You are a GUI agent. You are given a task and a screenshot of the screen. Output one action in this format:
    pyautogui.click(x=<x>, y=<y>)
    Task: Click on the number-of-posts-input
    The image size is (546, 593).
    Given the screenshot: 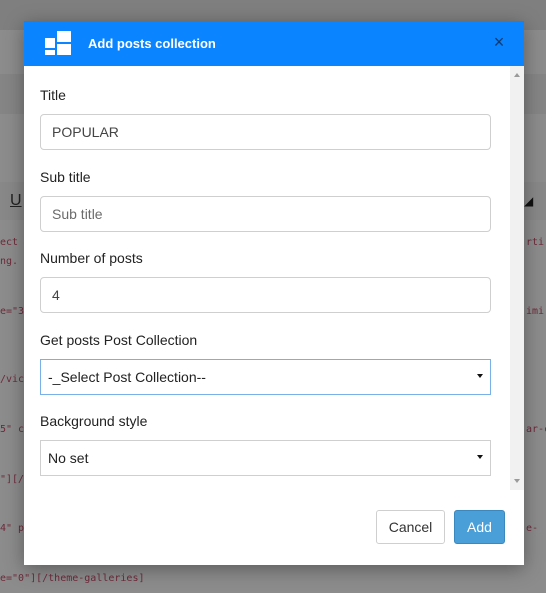 What is the action you would take?
    pyautogui.click(x=265, y=295)
    